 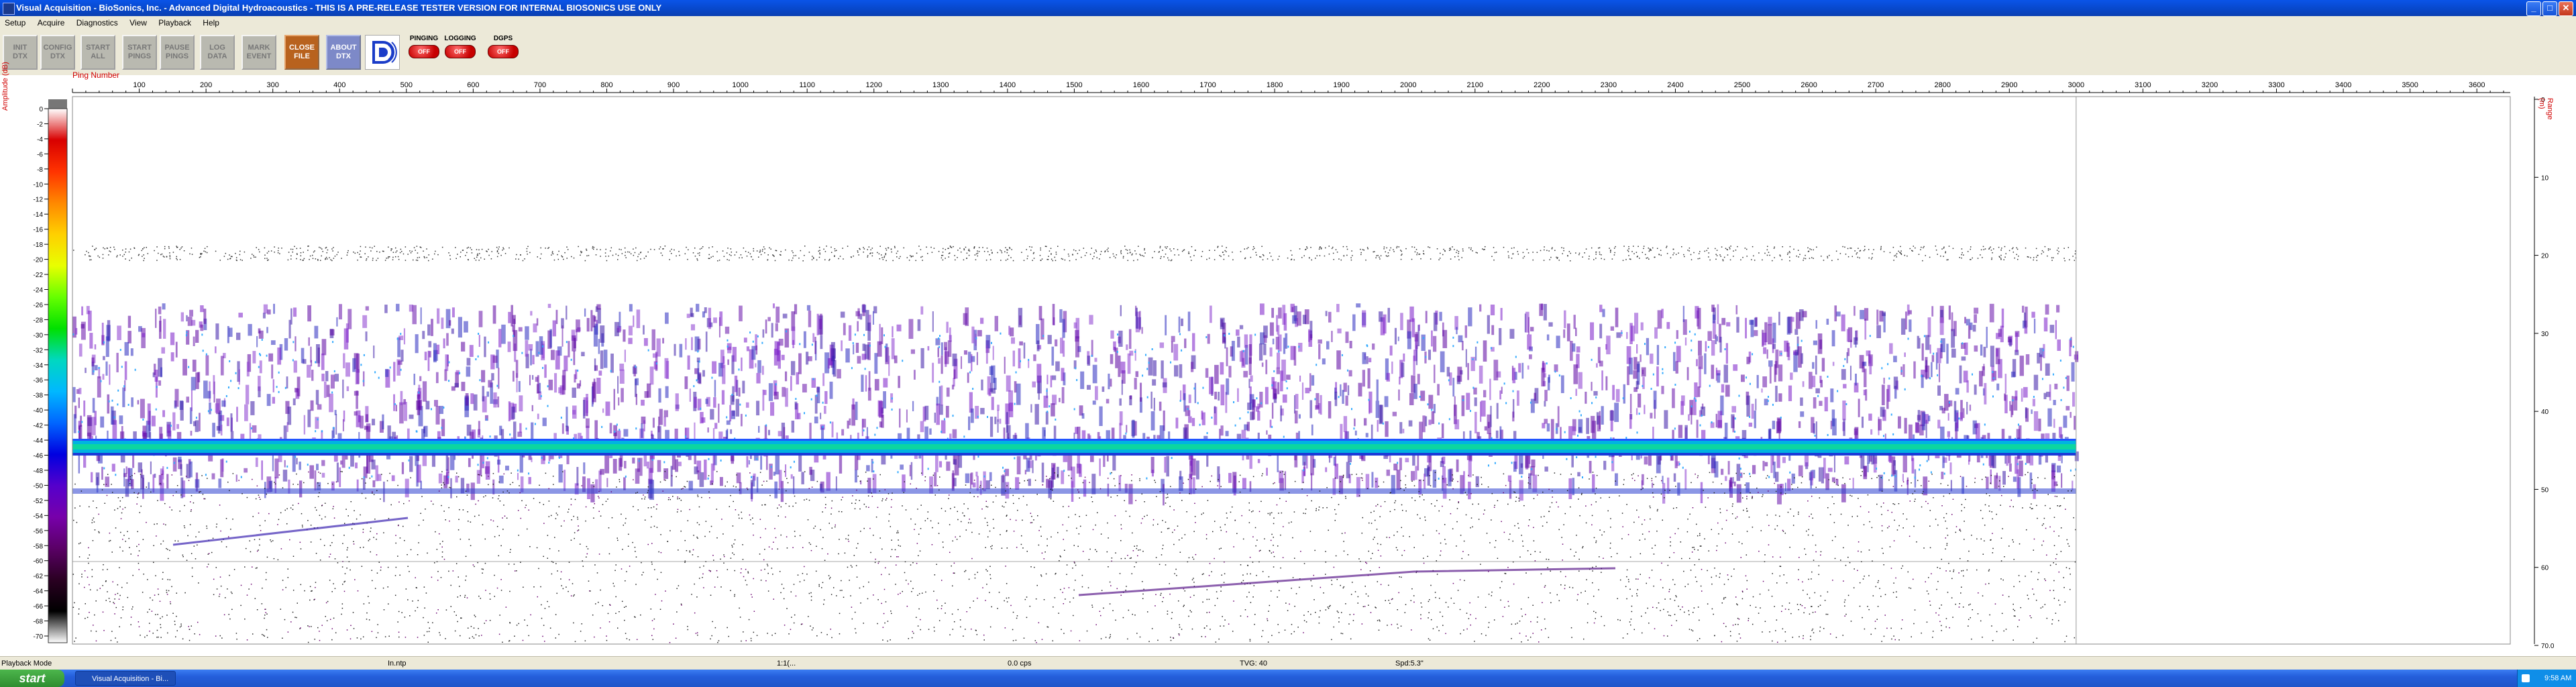 I want to click on pause-pings-button: PAUSE PINGS, so click(x=177, y=52).